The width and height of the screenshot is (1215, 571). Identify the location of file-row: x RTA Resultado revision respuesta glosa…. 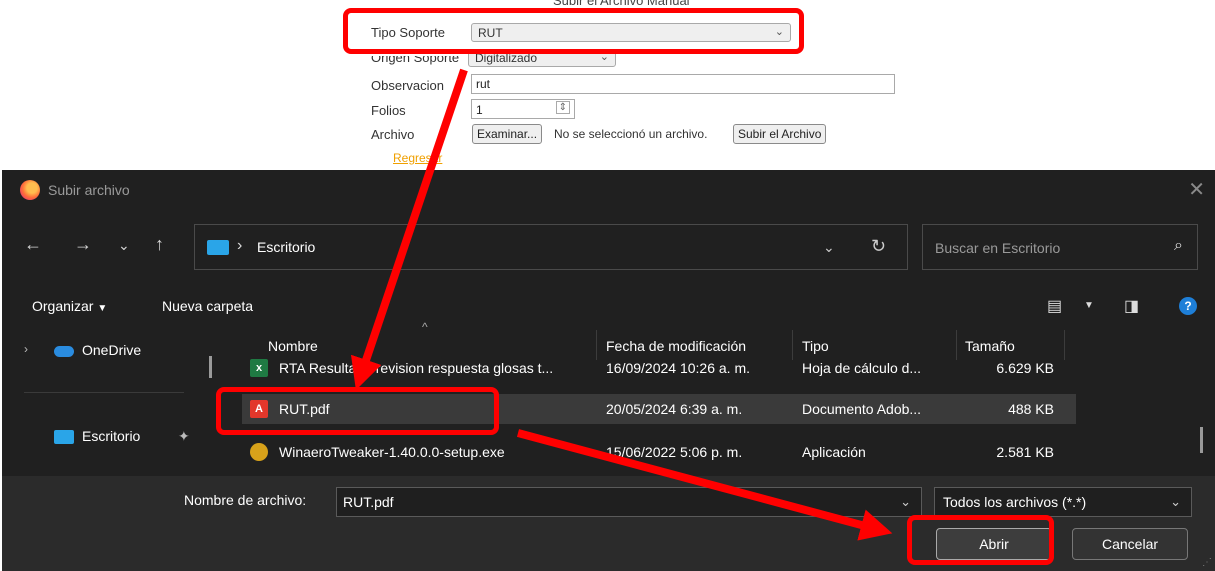
(659, 368).